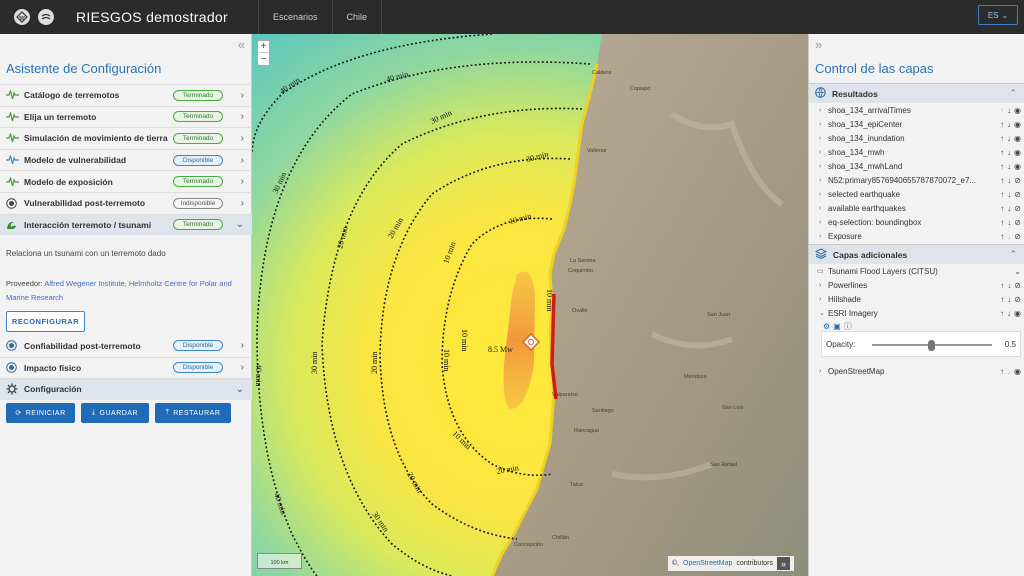 The image size is (1024, 576). What do you see at coordinates (916, 271) in the screenshot?
I see `layer-folder-tsunami: ▭ Tsunami Flood Layers (CITSU) ⌄` at bounding box center [916, 271].